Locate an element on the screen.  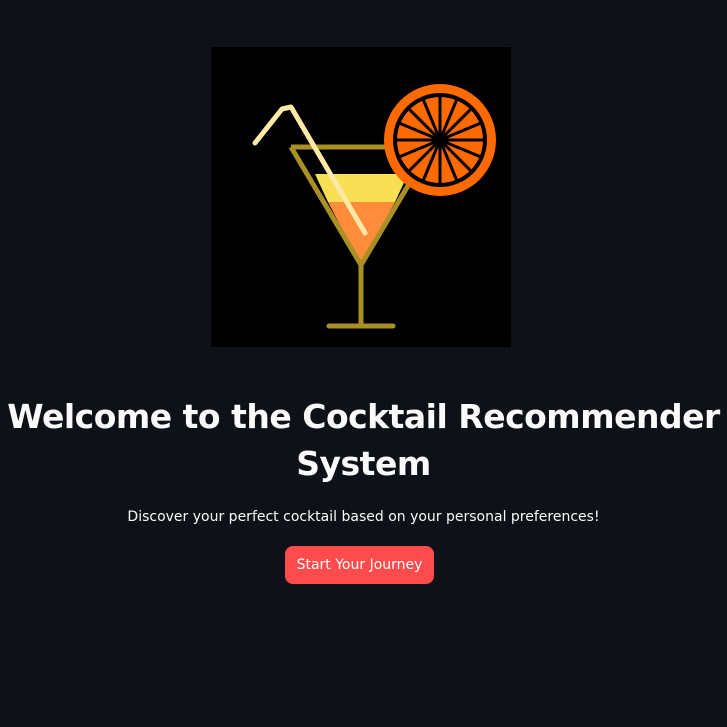
cocktail-glass-icon is located at coordinates (374, 206).